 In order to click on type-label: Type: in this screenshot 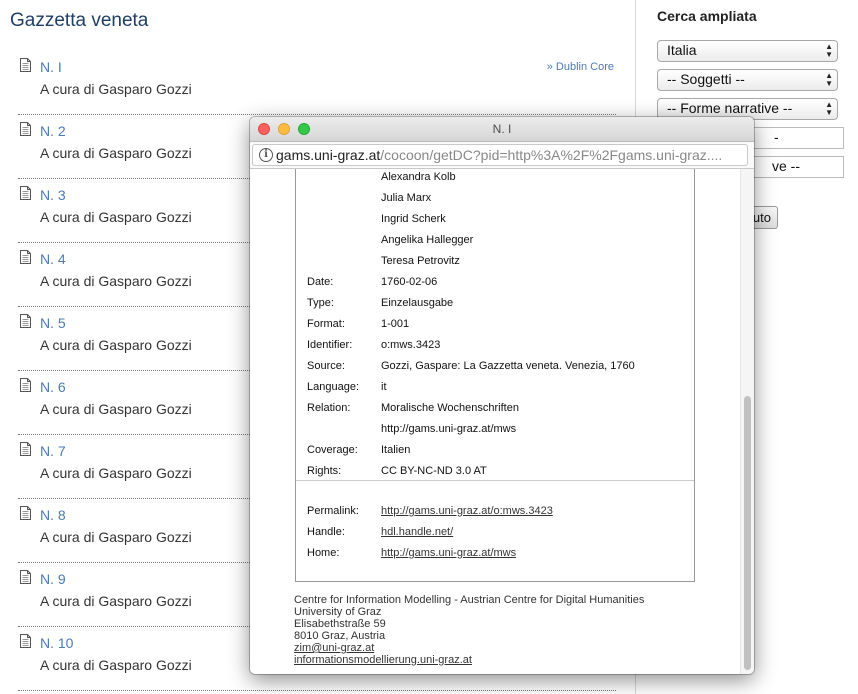, I will do `click(320, 303)`.